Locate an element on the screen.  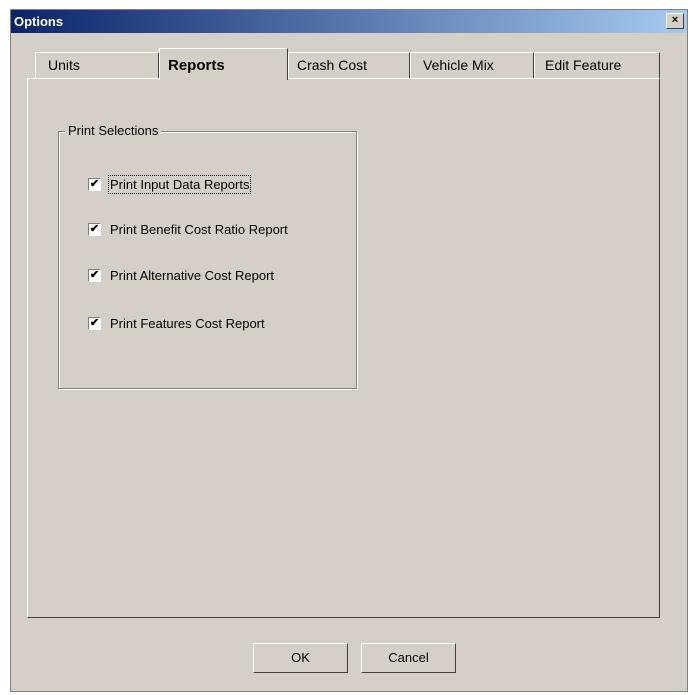
window-title: Options is located at coordinates (39, 21).